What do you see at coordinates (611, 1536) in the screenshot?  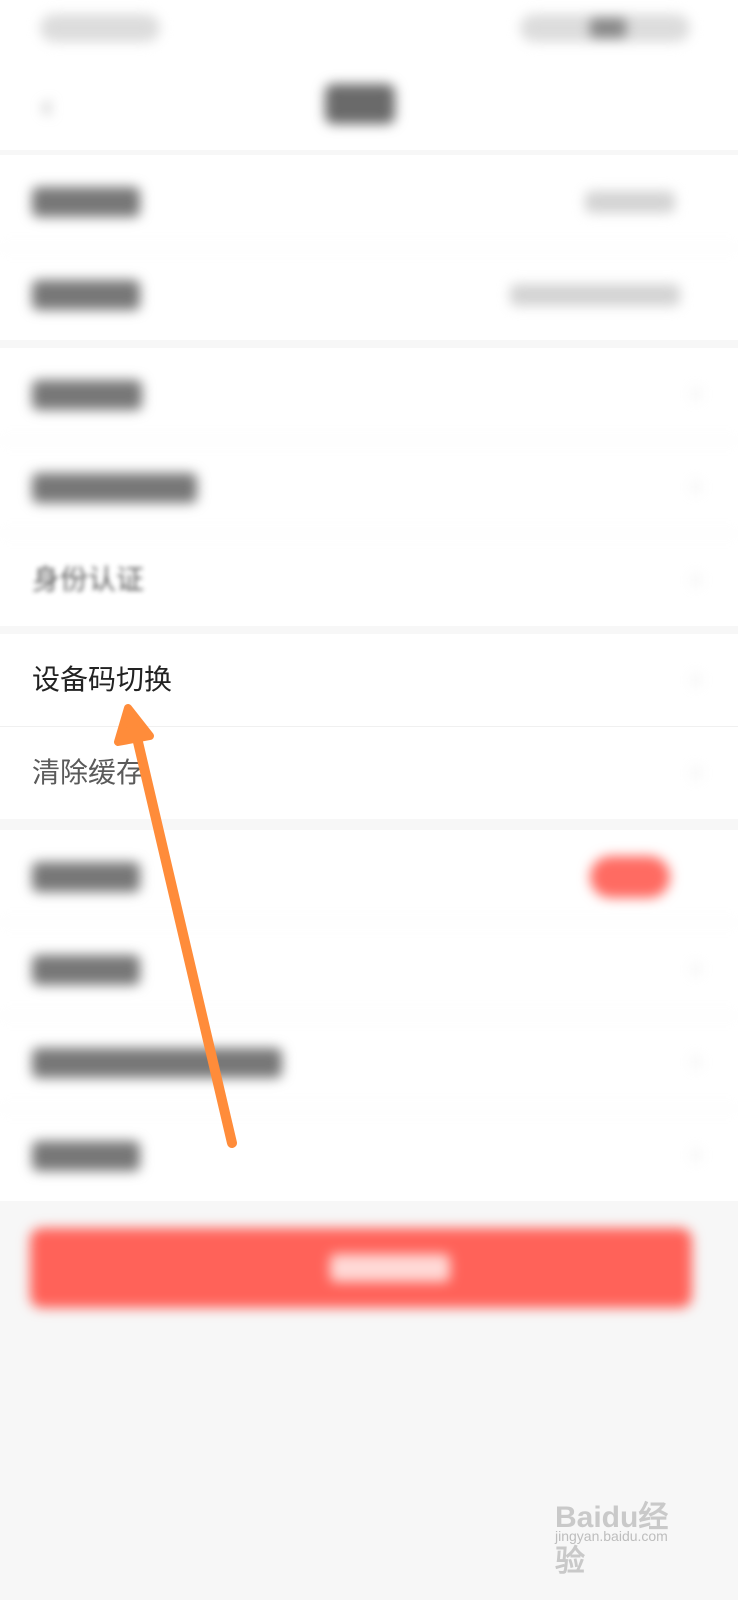 I see `watermark-url: jingyan.baidu.com` at bounding box center [611, 1536].